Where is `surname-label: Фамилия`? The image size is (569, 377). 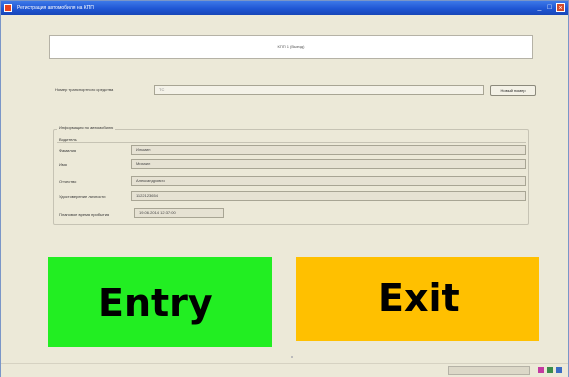 surname-label: Фамилия is located at coordinates (67, 150).